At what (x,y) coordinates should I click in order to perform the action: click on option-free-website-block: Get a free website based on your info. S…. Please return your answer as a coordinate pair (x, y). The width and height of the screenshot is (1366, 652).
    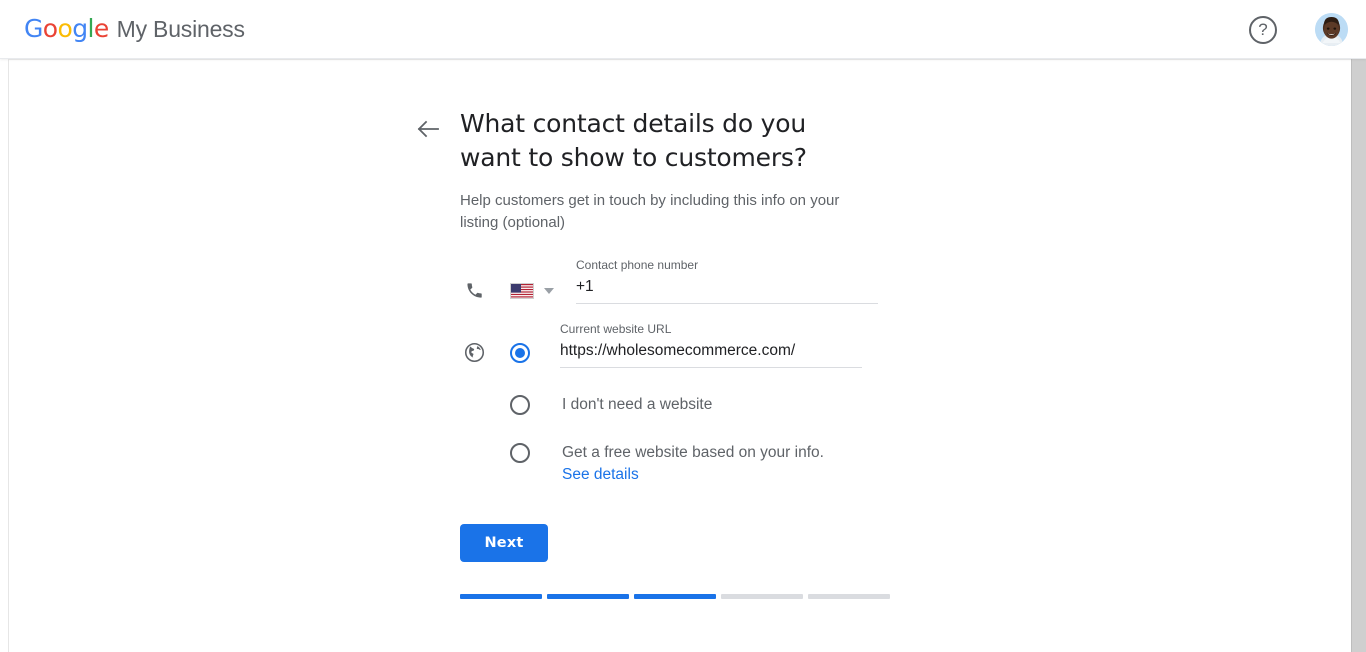
    Looking at the image, I should click on (693, 464).